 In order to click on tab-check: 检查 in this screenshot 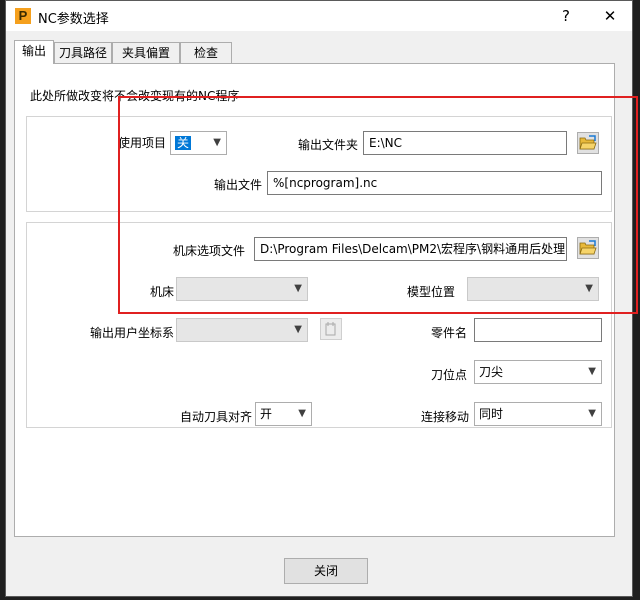, I will do `click(206, 52)`.